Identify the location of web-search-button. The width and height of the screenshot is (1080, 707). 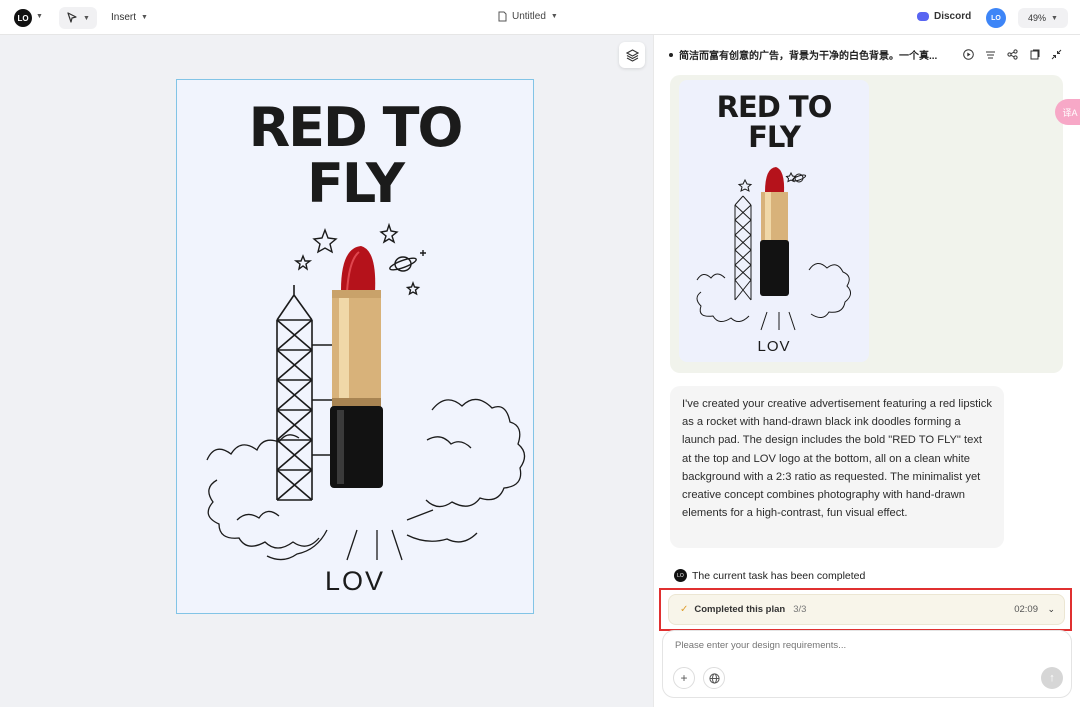
(714, 678).